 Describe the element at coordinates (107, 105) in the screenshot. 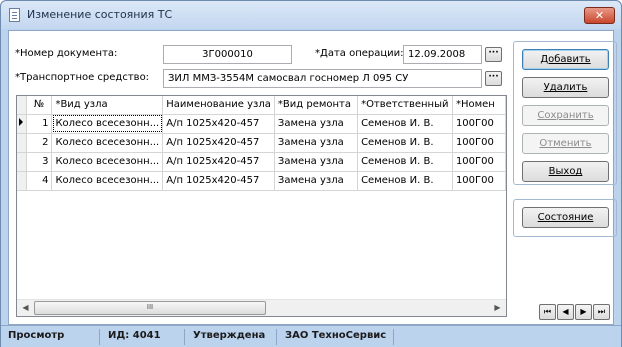

I see `column-header: *Вид узла` at that location.